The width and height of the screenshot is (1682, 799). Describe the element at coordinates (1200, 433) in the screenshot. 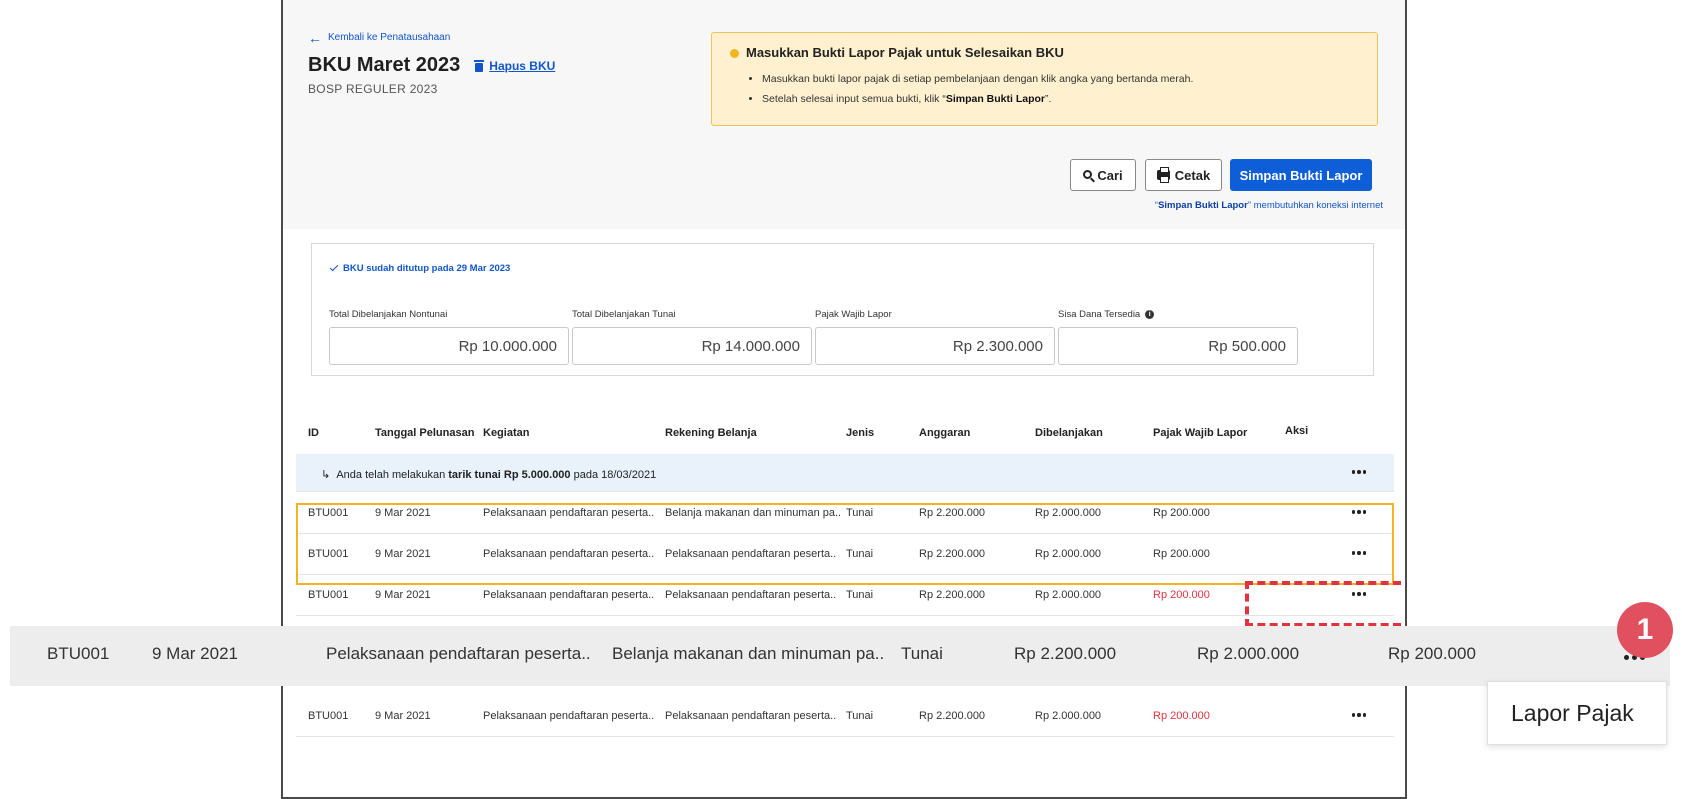

I see `column-header: Pajak Wajib Lapor` at that location.